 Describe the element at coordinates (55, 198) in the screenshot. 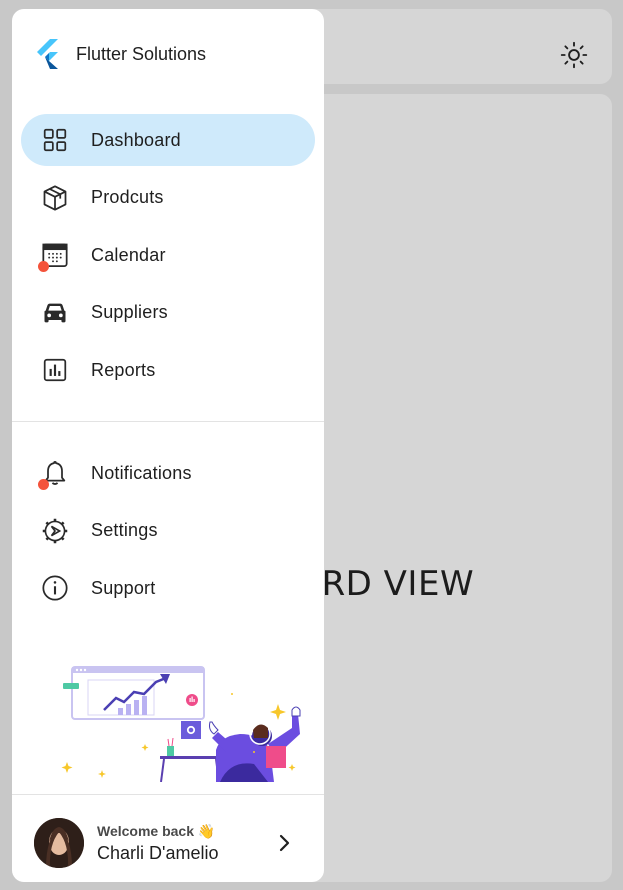

I see `box-icon` at that location.